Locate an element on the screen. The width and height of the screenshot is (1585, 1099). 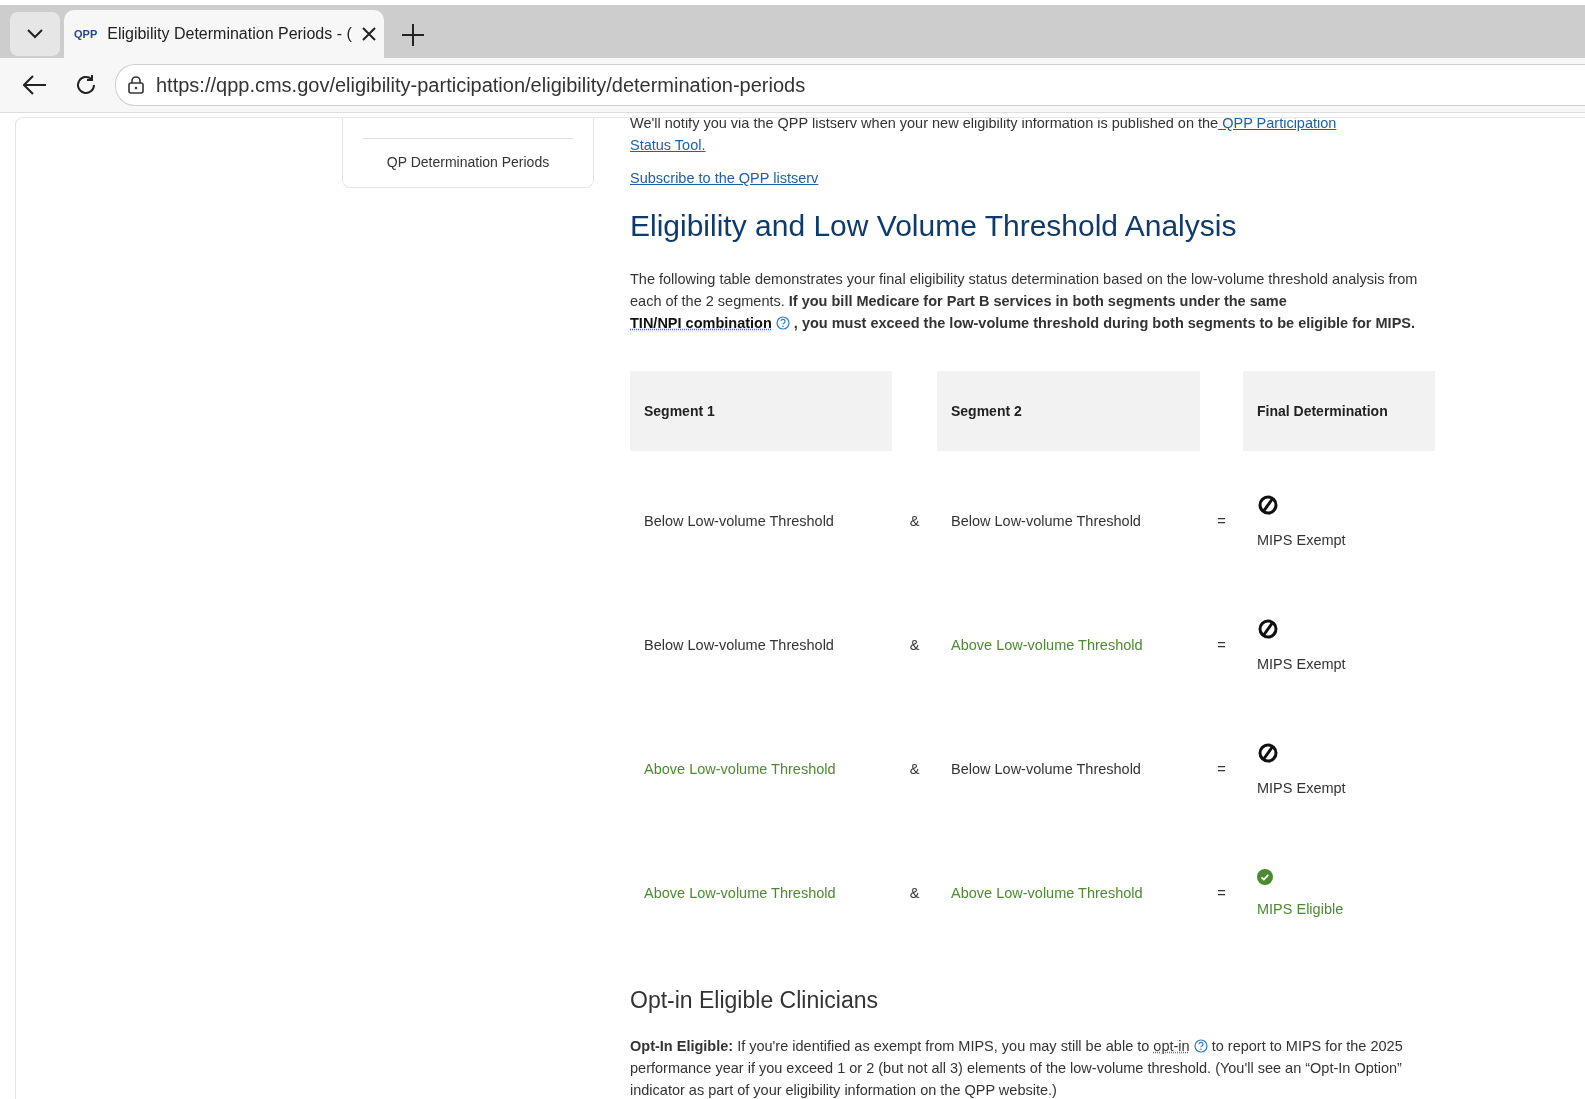
back-arrow-icon is located at coordinates (35, 85).